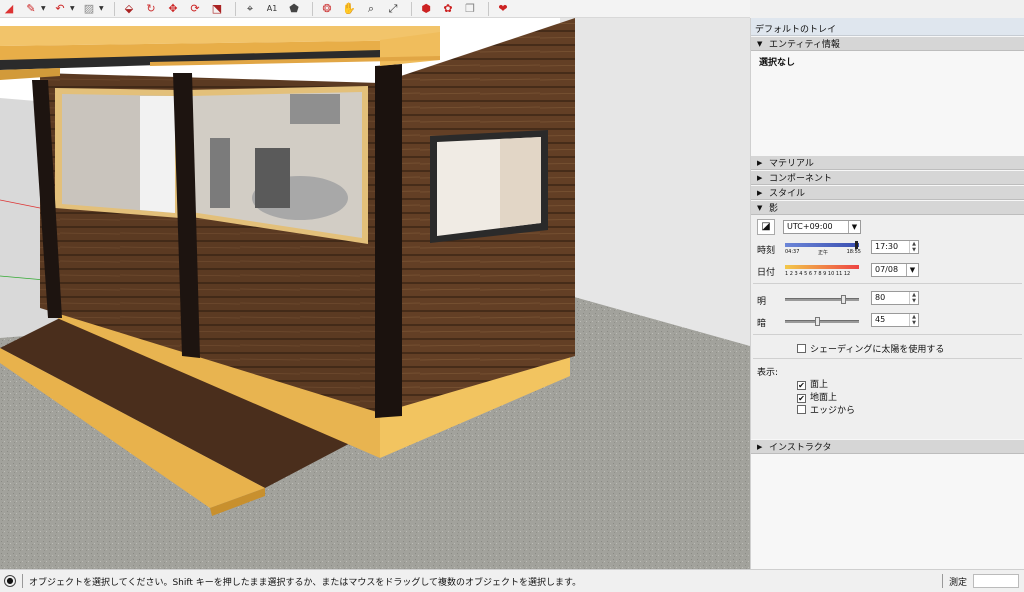 This screenshot has height=592, width=1024. What do you see at coordinates (31, 9) in the screenshot?
I see `pencil-icon: ✎` at bounding box center [31, 9].